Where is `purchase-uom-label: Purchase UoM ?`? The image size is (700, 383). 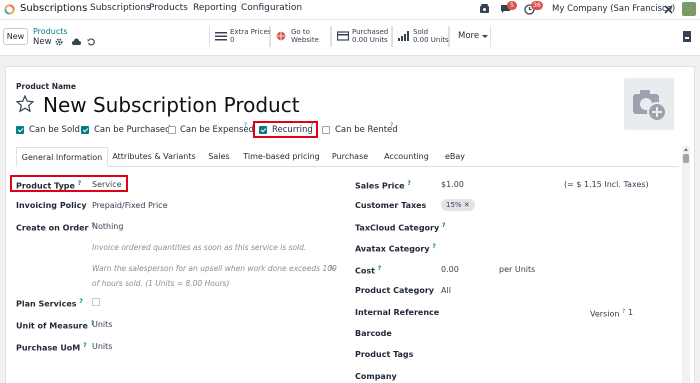 purchase-uom-label: Purchase UoM ? is located at coordinates (51, 347).